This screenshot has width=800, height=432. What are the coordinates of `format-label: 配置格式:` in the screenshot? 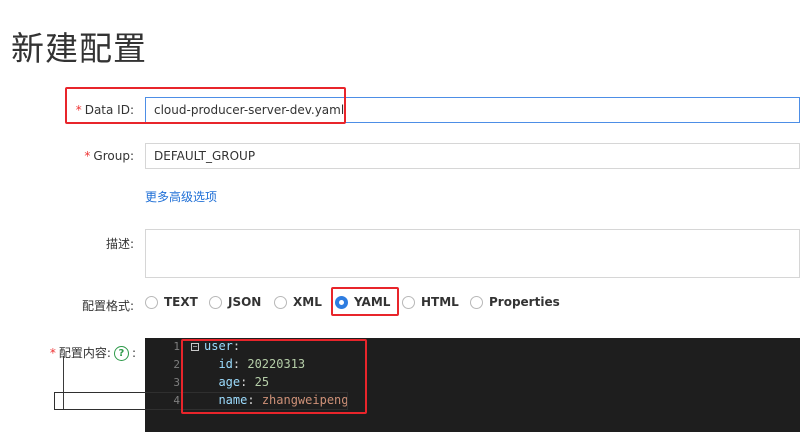 It's located at (107, 306).